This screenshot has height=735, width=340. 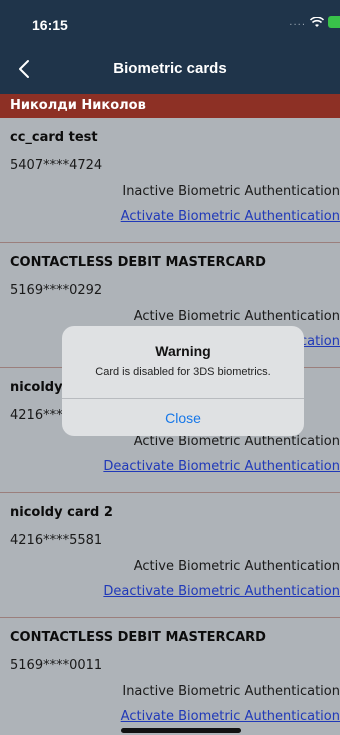 I want to click on alert-message: Card is disabled for 3DS biometrics., so click(x=183, y=372).